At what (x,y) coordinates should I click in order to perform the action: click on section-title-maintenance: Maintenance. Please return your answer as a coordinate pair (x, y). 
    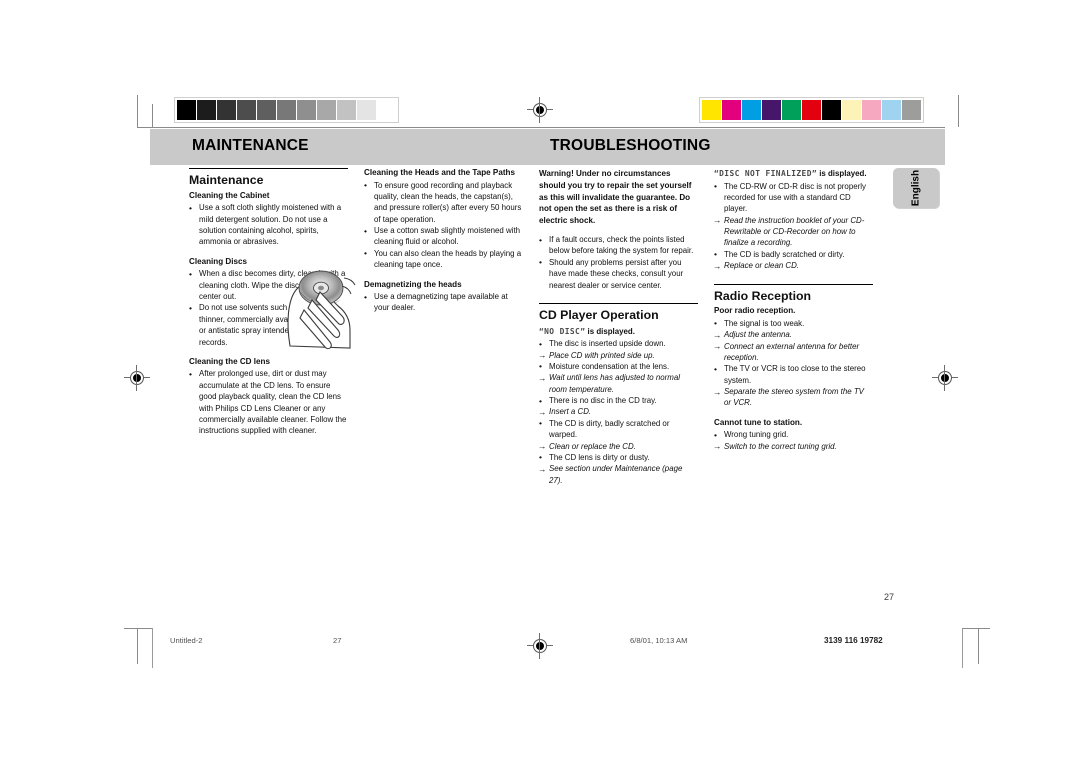
    Looking at the image, I should click on (268, 178).